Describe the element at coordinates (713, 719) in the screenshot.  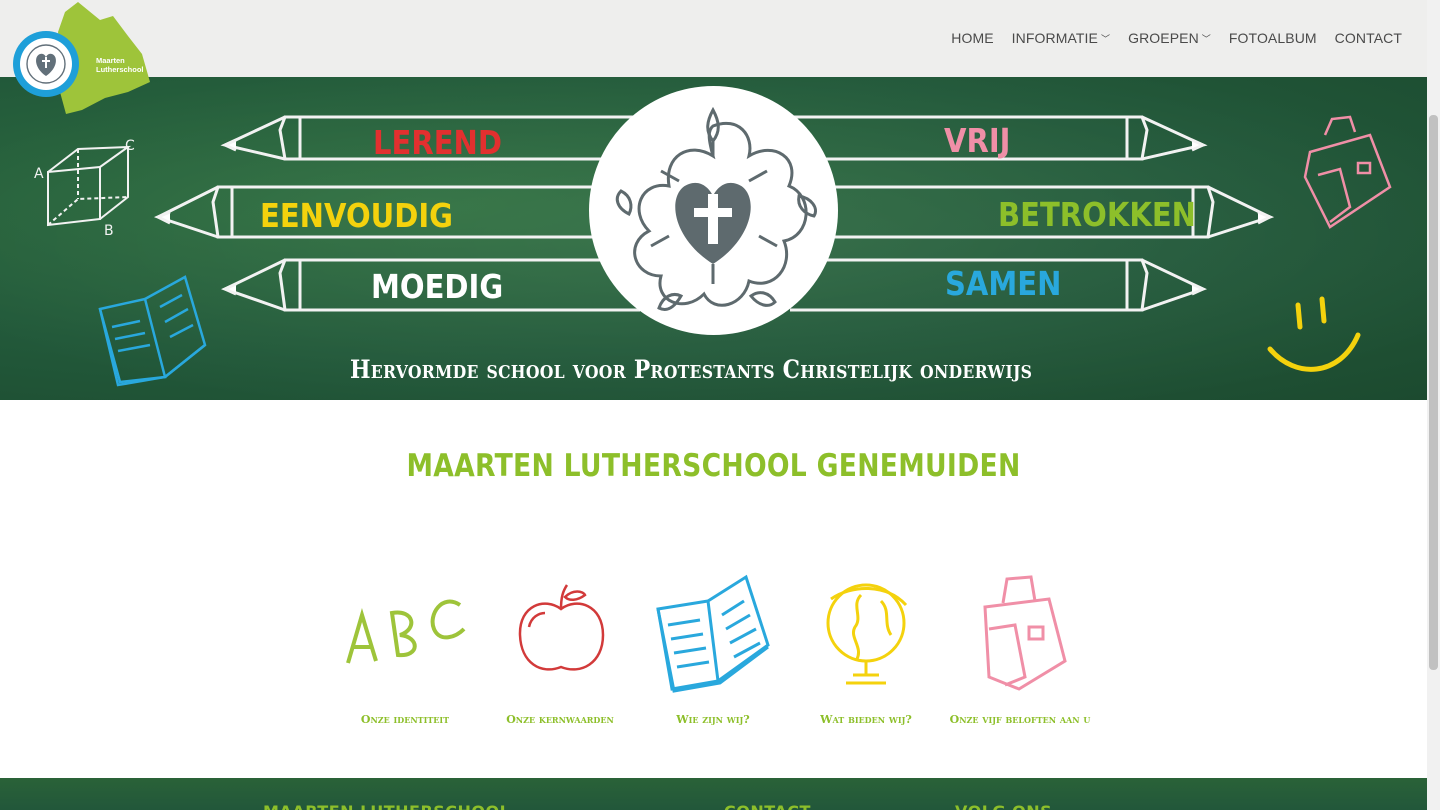
I see `tile-label: Wie zijn wij?` at that location.